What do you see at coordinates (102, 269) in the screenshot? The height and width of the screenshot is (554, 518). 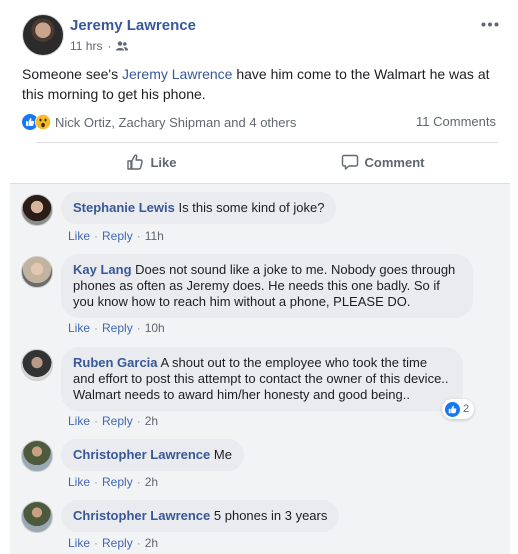 I see `commenter-name: Kay Lang` at bounding box center [102, 269].